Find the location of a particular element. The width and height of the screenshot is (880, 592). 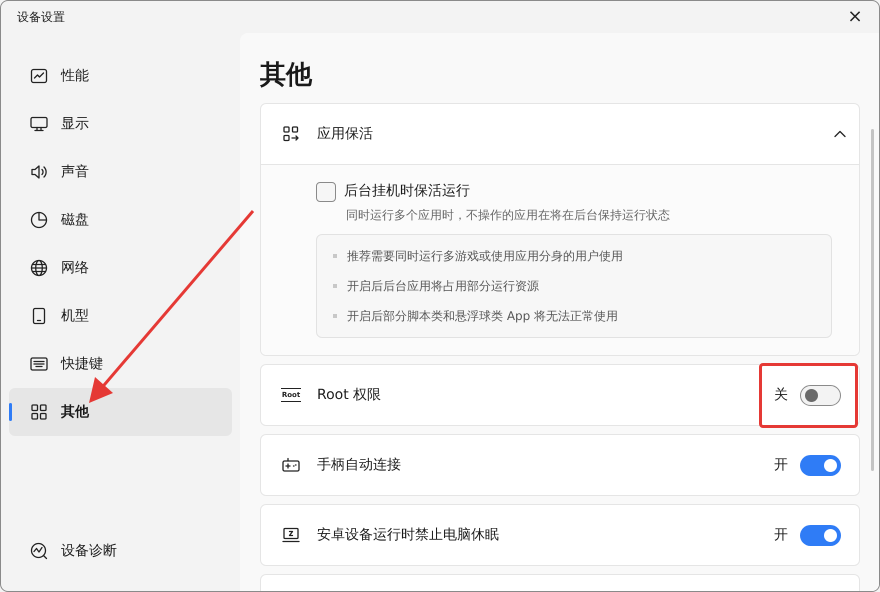

setting-label: Root 权限 is located at coordinates (349, 395).